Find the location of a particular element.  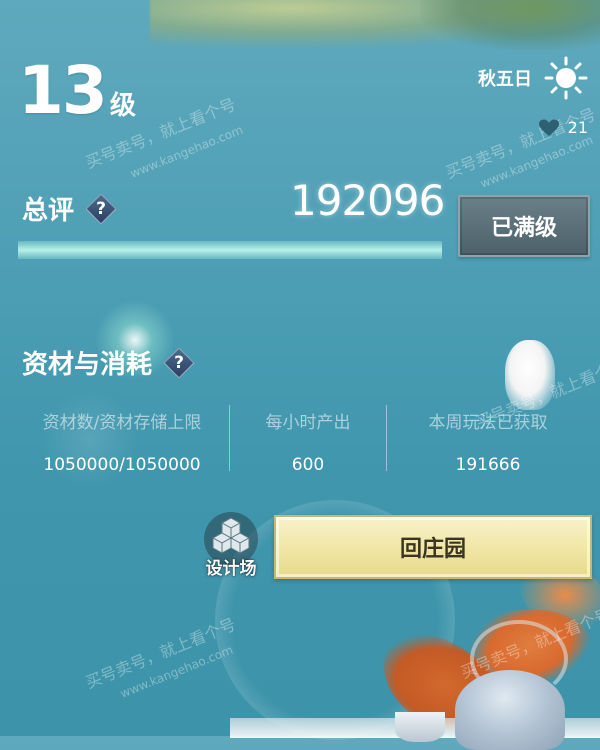

level-display: 13 级 is located at coordinates (77, 91).